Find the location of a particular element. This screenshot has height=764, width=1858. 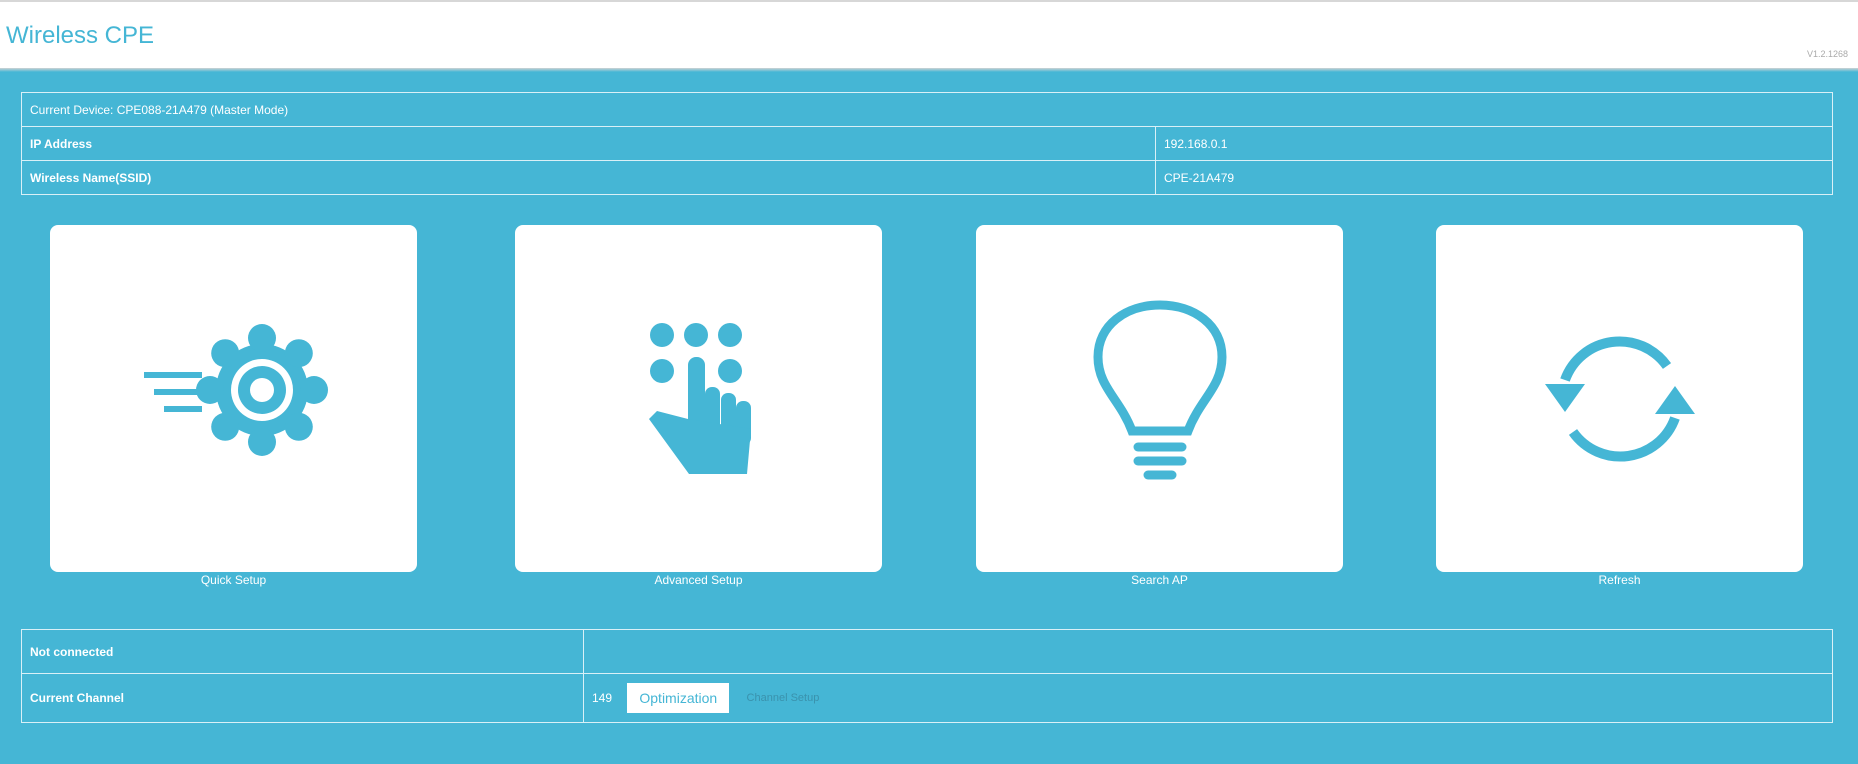

table-row: IP Address 192.168.0.1 is located at coordinates (927, 143).